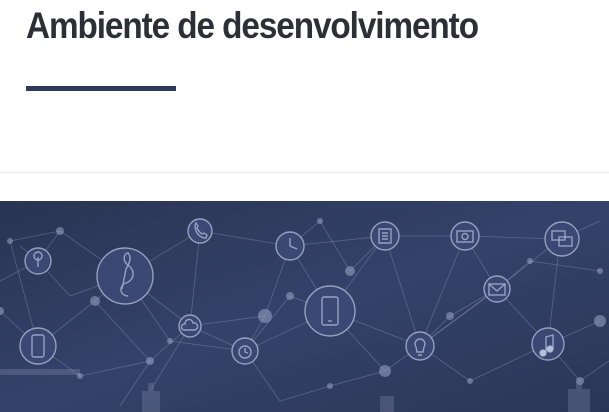  I want to click on mobile-phone-icon, so click(38, 346).